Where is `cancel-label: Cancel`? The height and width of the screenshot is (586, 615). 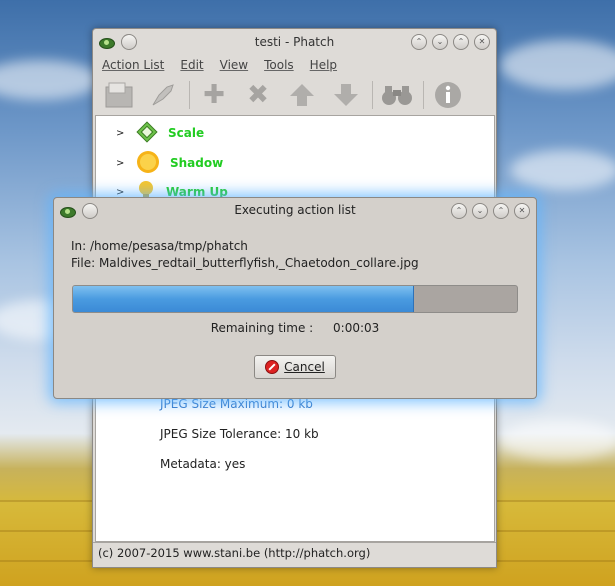
cancel-label: Cancel is located at coordinates (304, 367).